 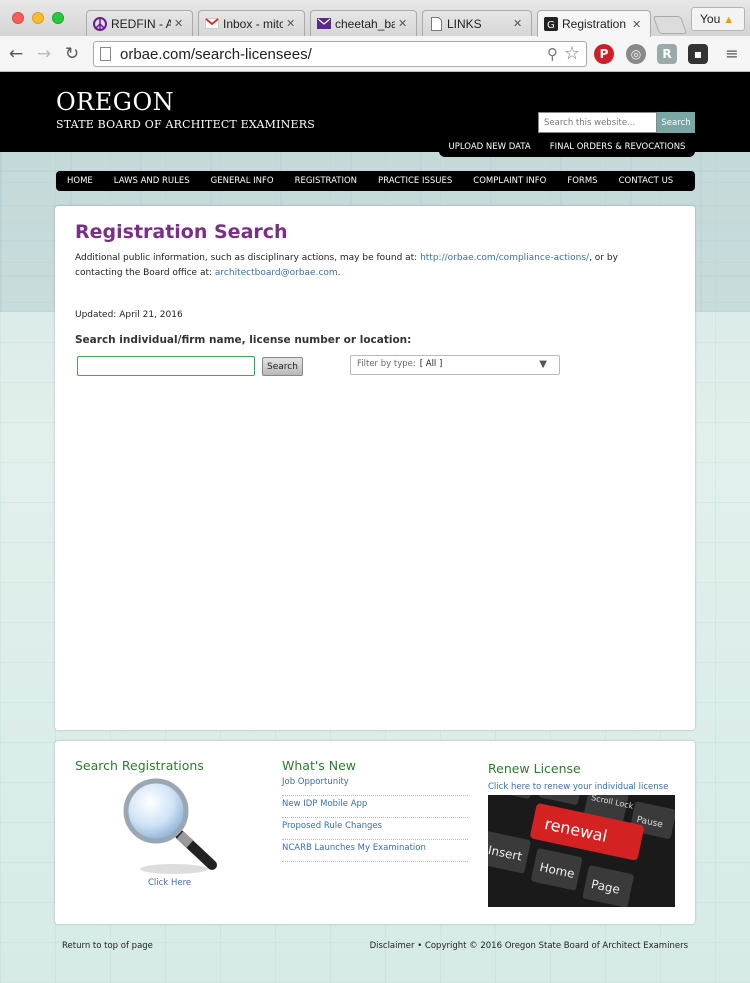 I want to click on peace-icon, so click(x=100, y=23).